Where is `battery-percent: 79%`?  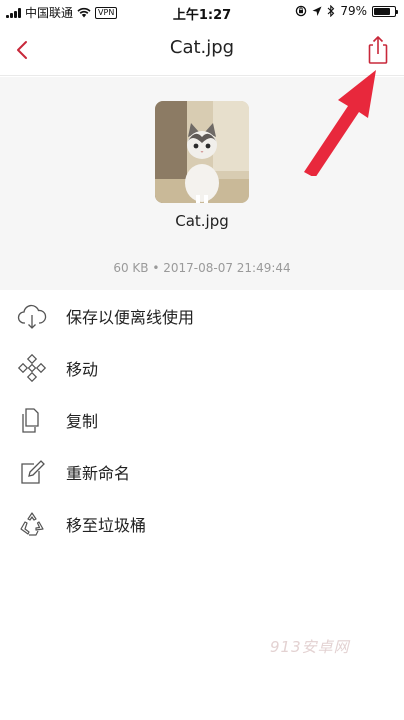
battery-percent: 79% is located at coordinates (353, 11).